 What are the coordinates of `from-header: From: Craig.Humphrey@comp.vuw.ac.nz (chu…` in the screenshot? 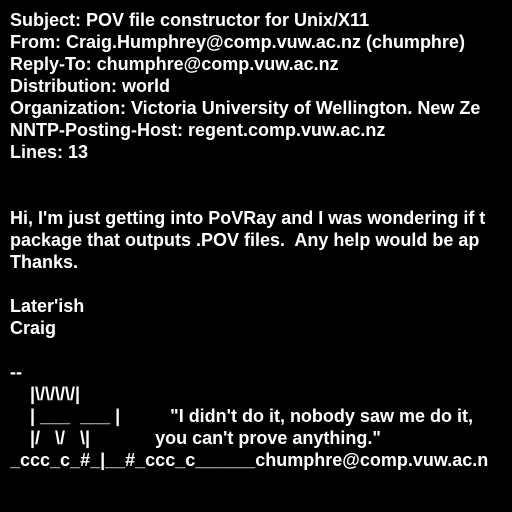 It's located at (237, 42).